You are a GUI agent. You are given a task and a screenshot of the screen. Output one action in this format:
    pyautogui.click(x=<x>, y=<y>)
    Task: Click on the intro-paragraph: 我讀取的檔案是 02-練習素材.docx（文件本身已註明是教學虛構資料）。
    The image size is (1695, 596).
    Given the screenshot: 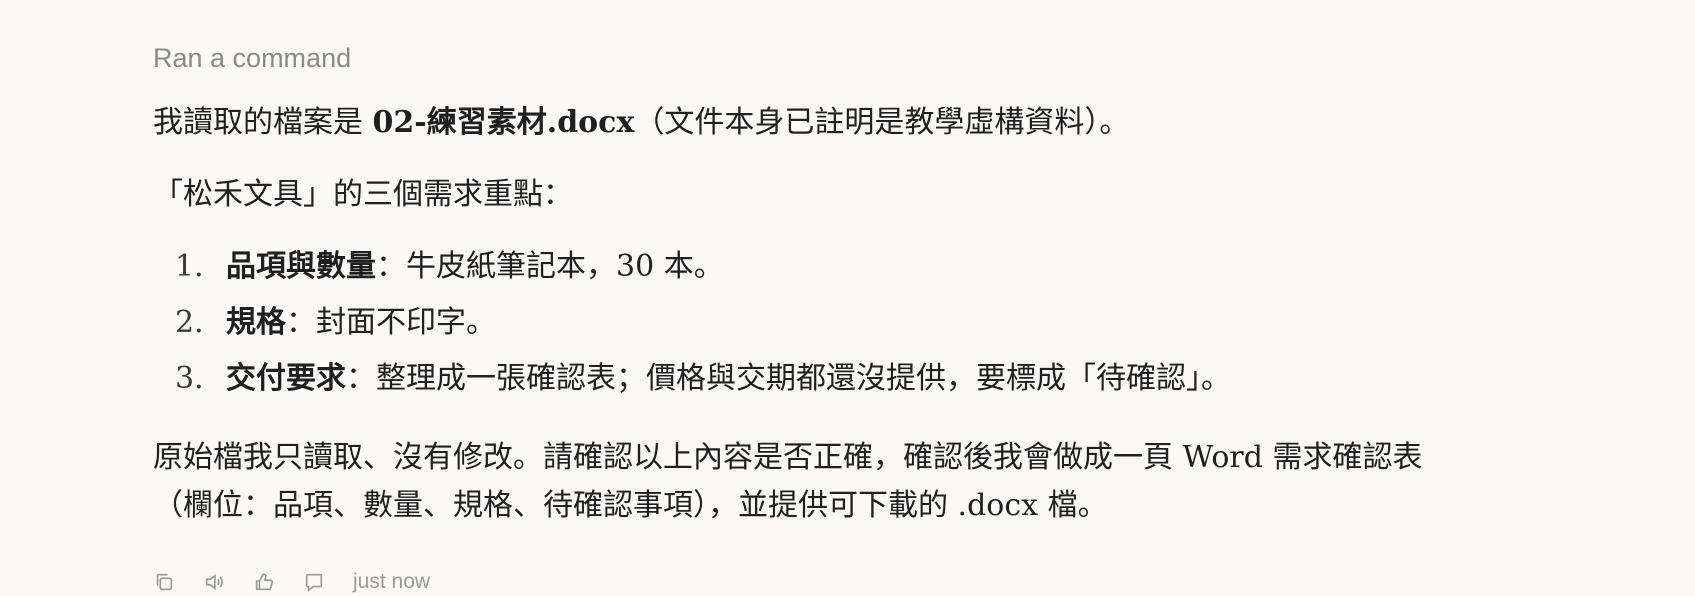 What is the action you would take?
    pyautogui.click(x=863, y=123)
    